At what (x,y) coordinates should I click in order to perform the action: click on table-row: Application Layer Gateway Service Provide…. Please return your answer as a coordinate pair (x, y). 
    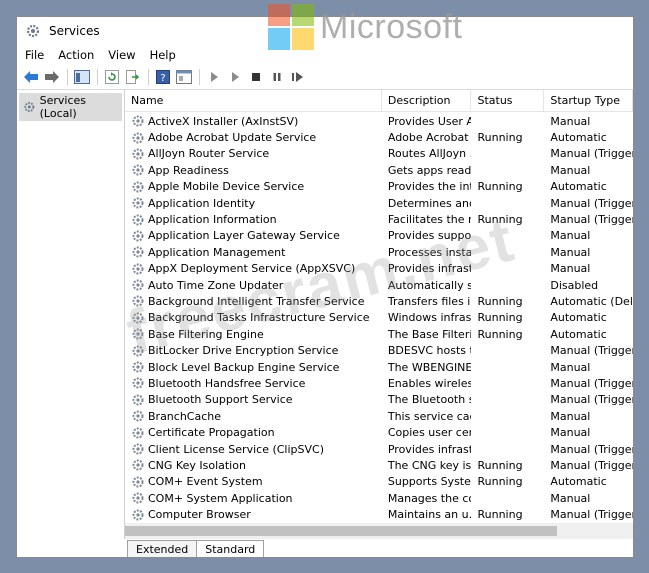
    Looking at the image, I should click on (379, 236).